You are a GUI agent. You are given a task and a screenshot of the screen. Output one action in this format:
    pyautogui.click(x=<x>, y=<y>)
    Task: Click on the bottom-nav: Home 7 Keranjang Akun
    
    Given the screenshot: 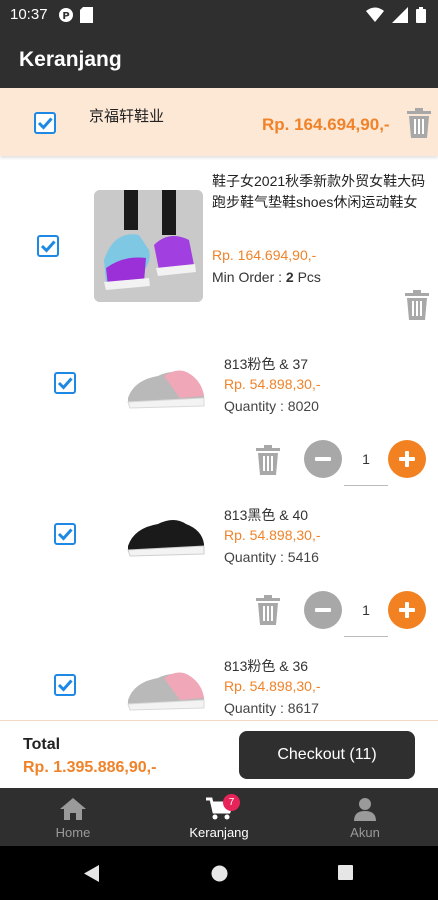 What is the action you would take?
    pyautogui.click(x=219, y=817)
    